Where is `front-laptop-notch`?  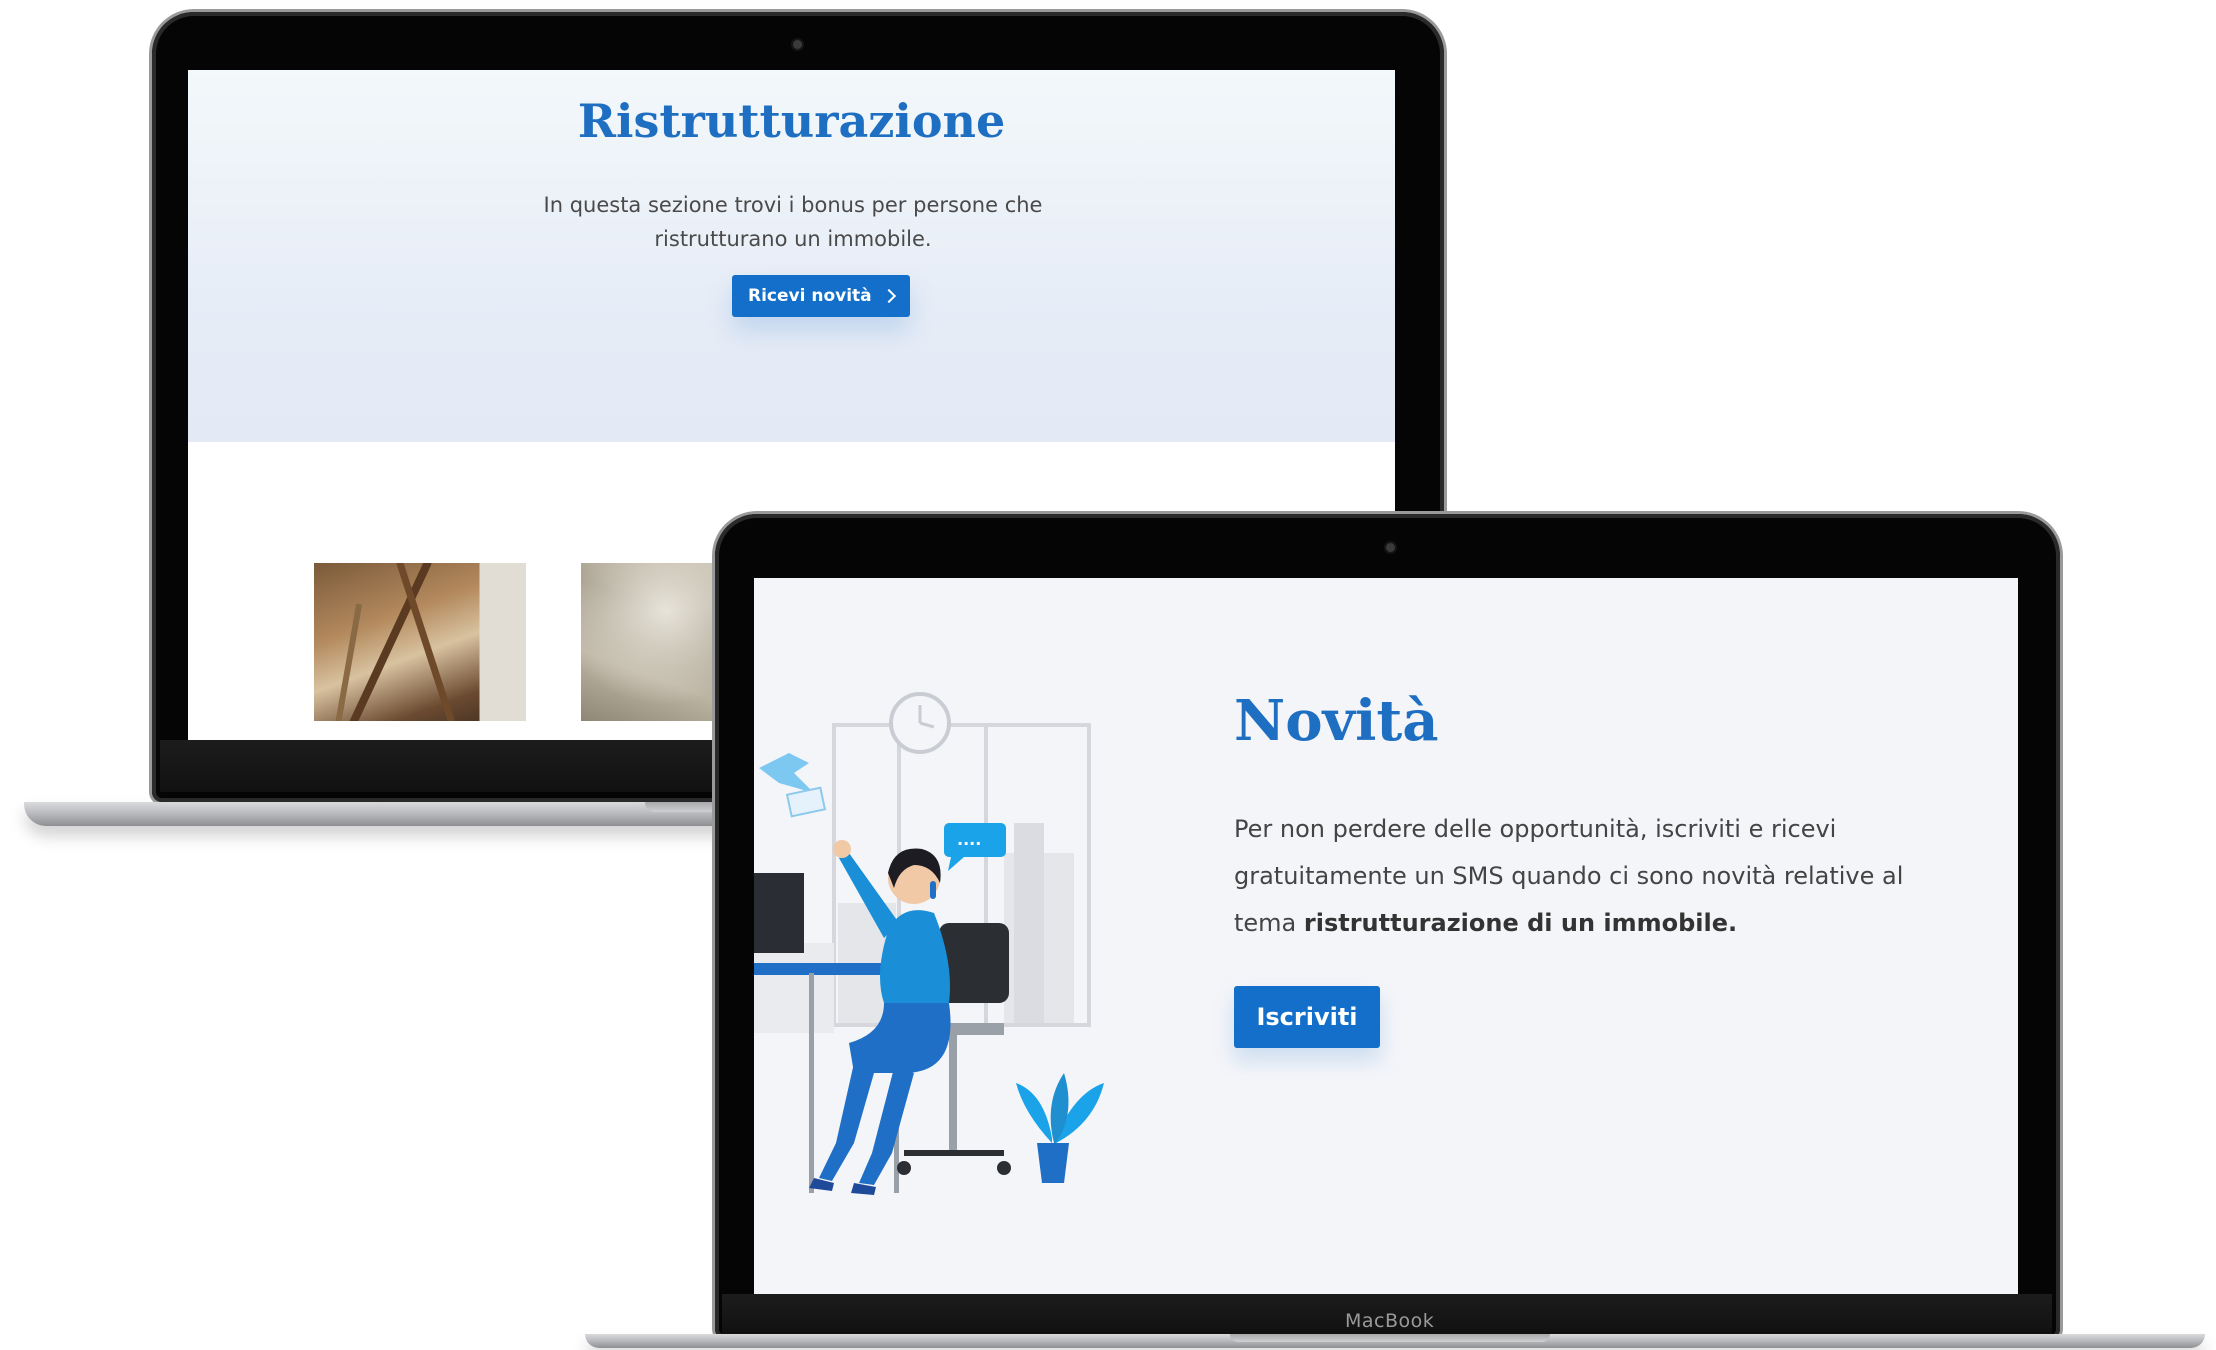 front-laptop-notch is located at coordinates (1390, 1338).